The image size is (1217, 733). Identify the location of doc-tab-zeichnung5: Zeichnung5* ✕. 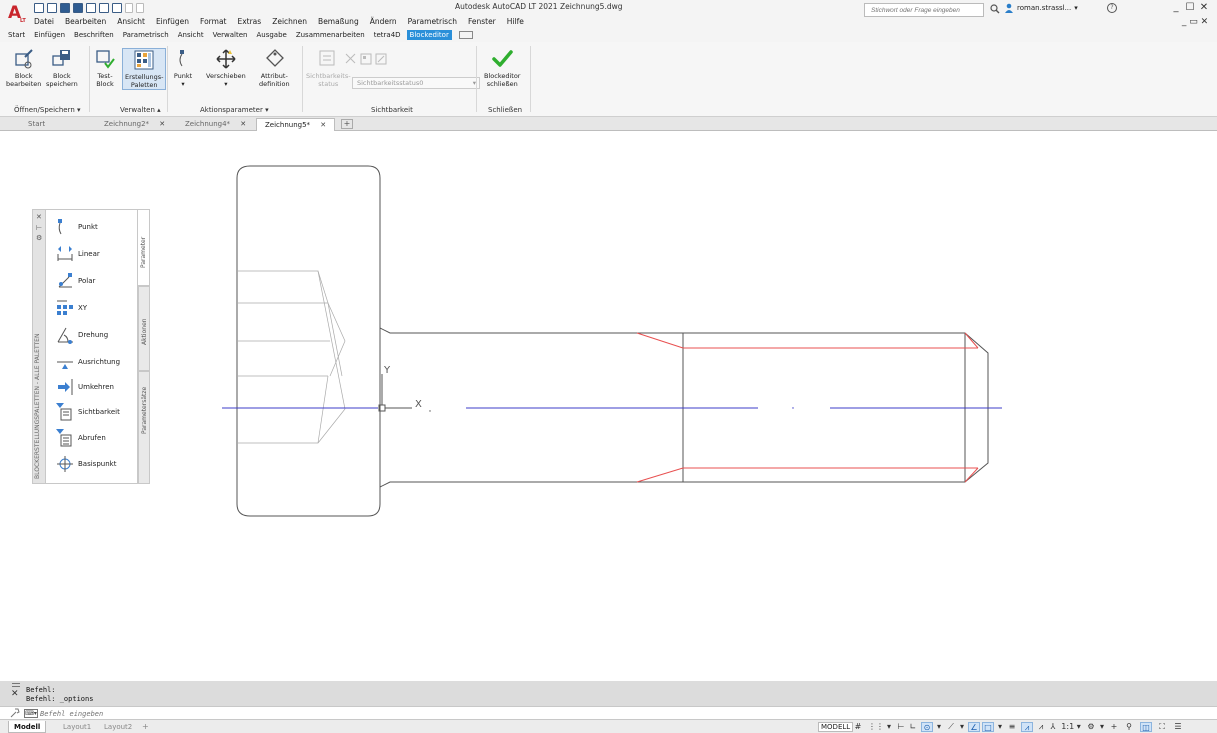
(296, 124).